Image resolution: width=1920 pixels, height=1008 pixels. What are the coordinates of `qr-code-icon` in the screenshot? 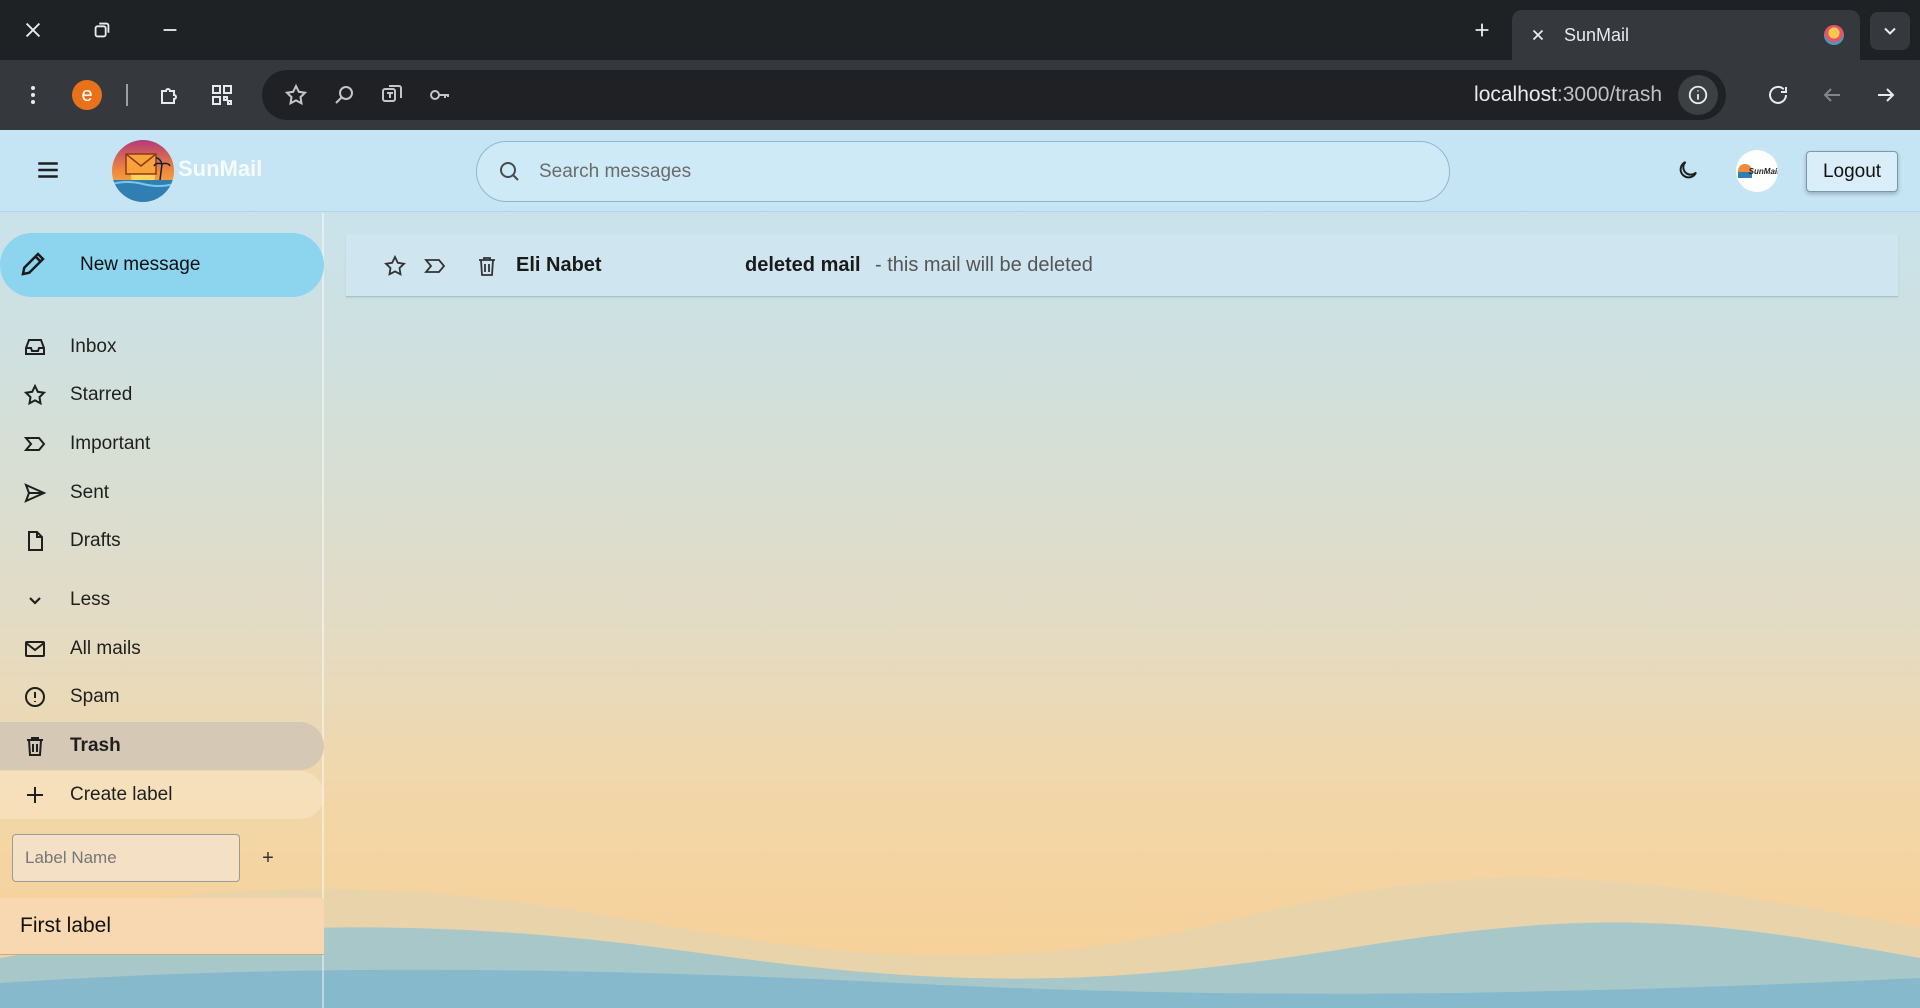 It's located at (222, 95).